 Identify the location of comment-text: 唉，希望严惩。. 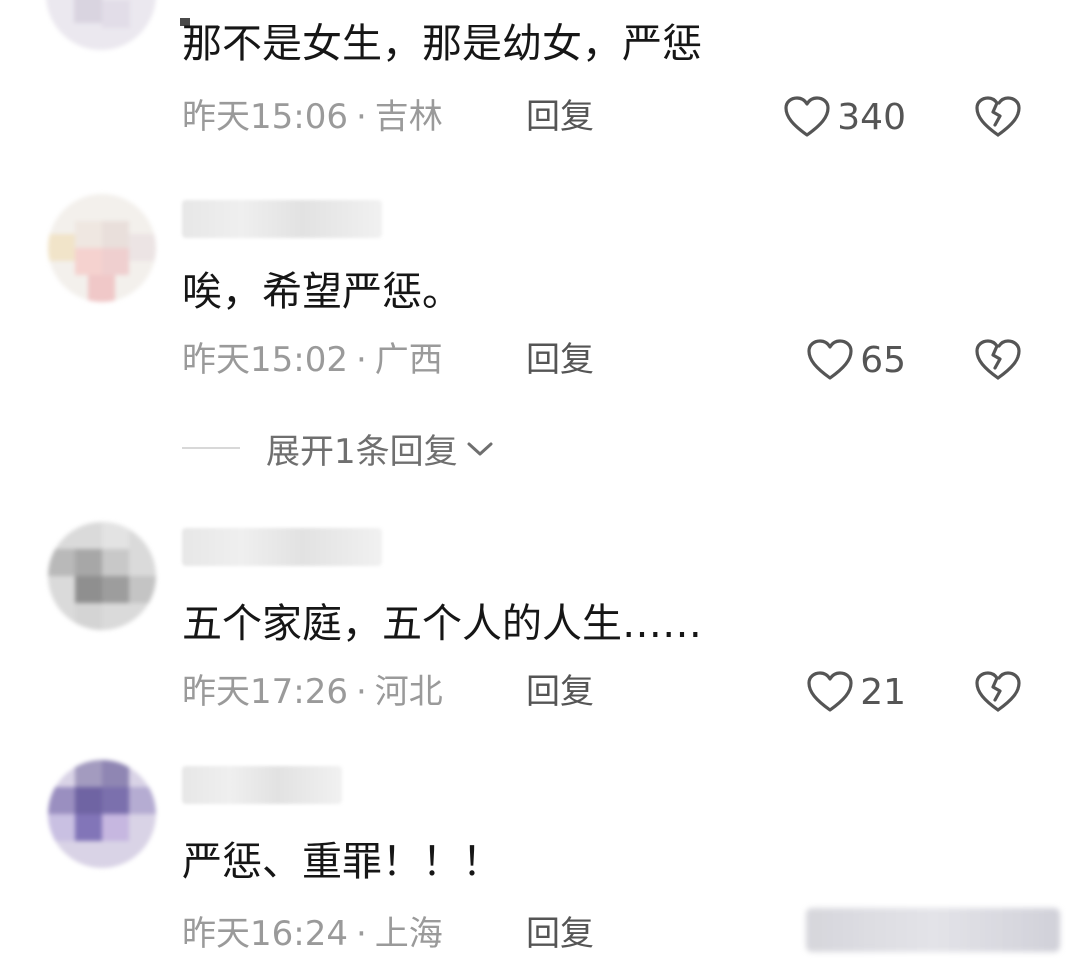
(322, 292).